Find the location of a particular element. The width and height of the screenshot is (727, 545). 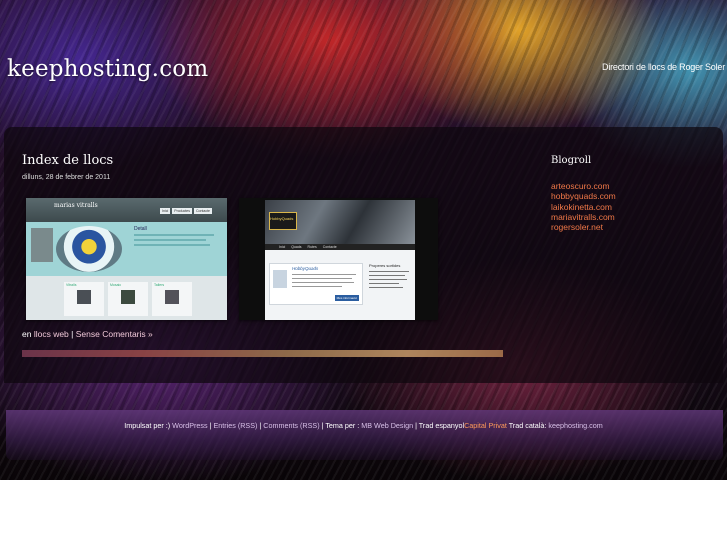

screenshot-side-title: Properes sortides is located at coordinates (385, 265).